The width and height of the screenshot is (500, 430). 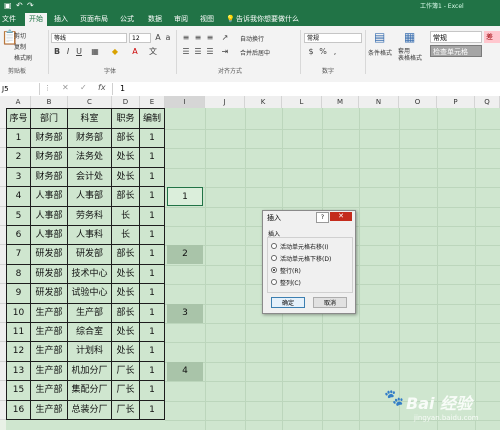 What do you see at coordinates (18, 118) in the screenshot?
I see `table-header-cell: 序号` at bounding box center [18, 118].